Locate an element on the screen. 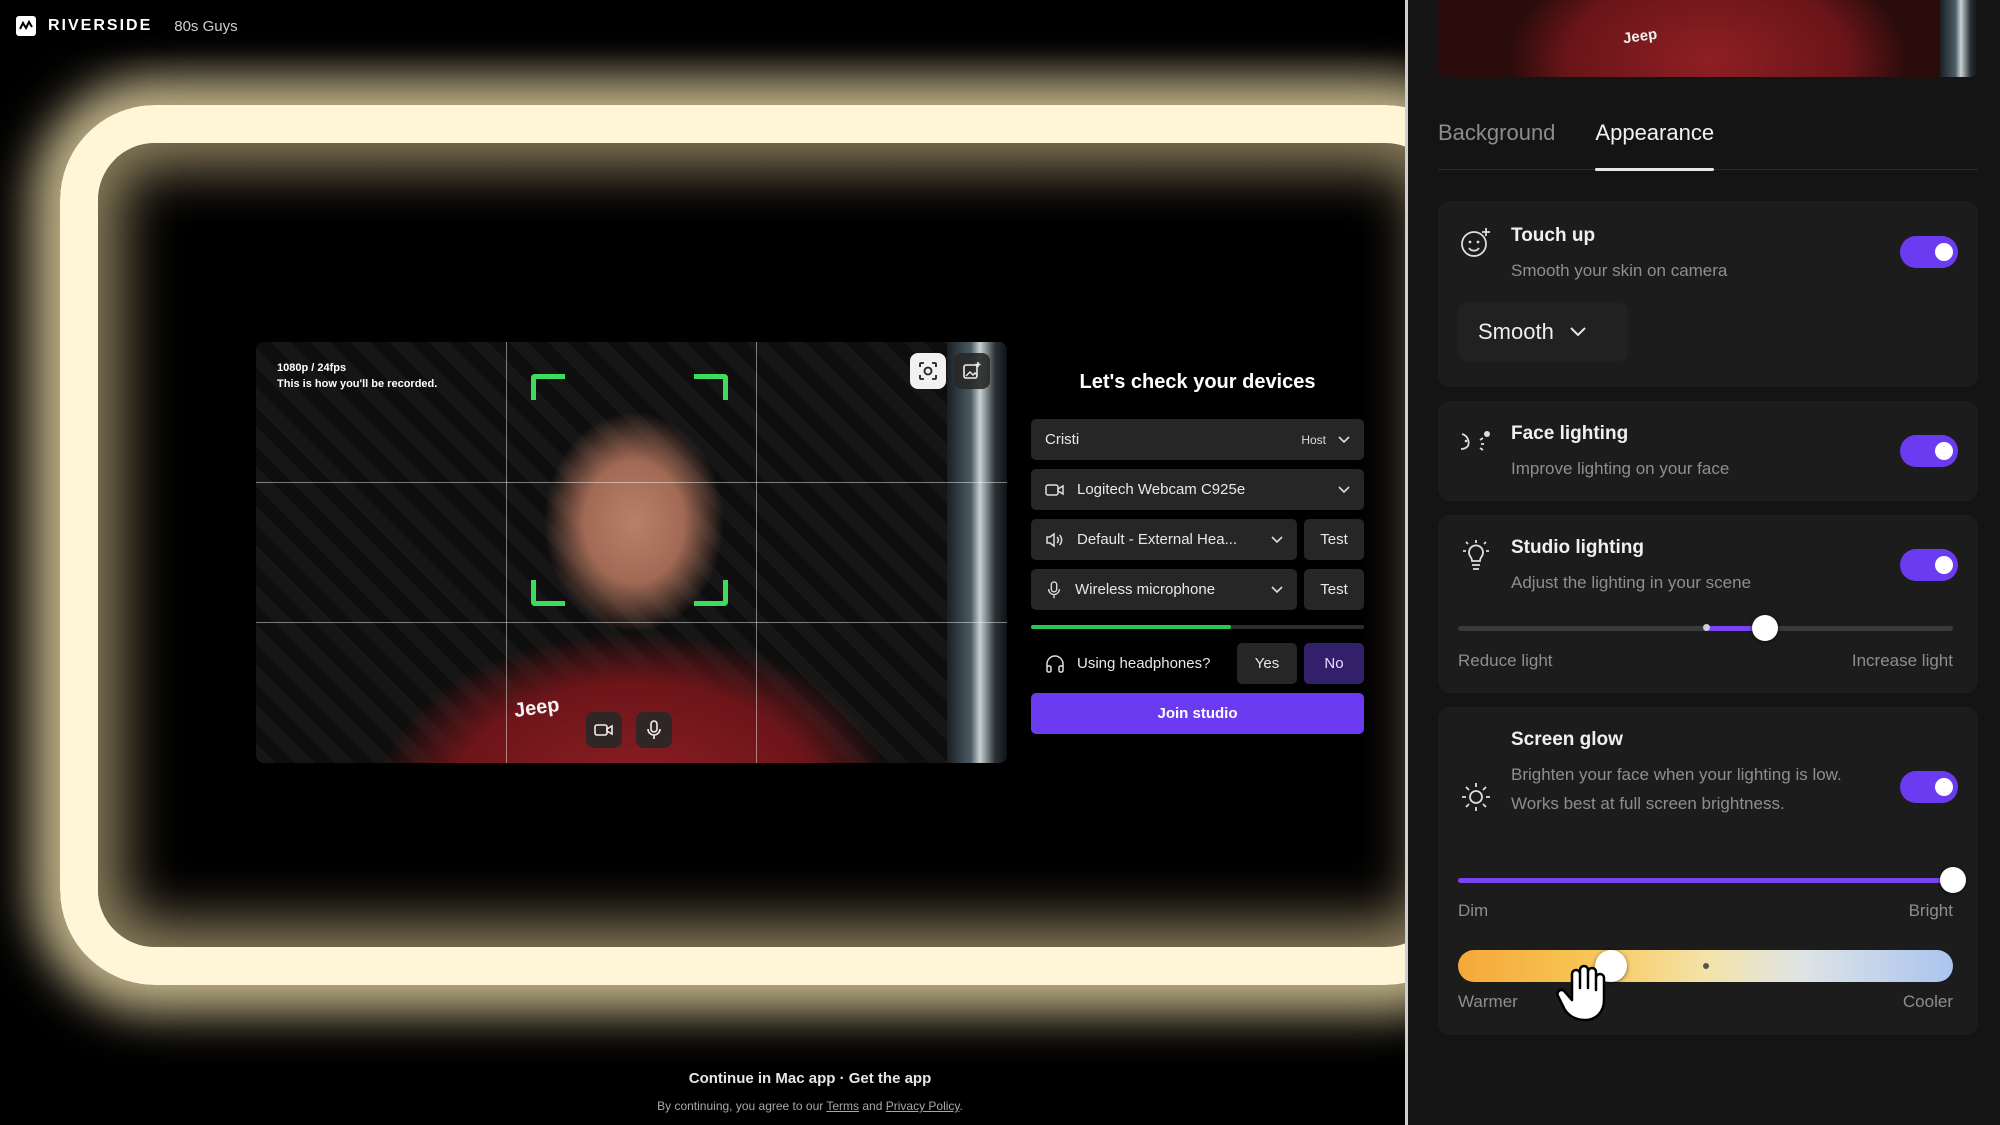 This screenshot has height=1125, width=2000. self-view-thumbnail: Jeep is located at coordinates (1708, 38).